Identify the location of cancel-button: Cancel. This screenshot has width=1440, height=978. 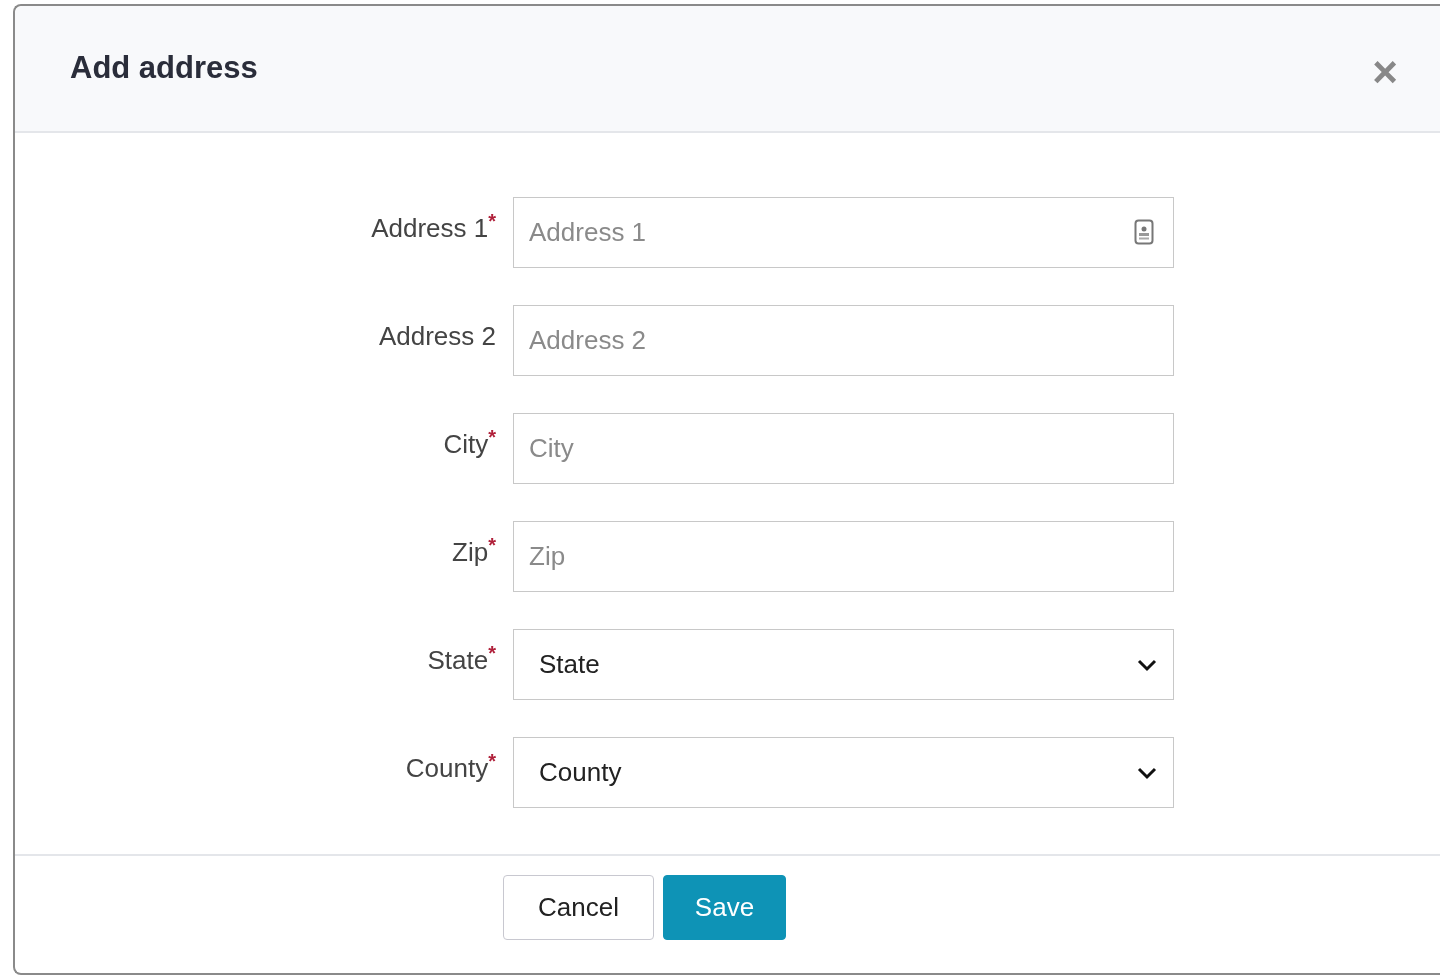
(578, 907).